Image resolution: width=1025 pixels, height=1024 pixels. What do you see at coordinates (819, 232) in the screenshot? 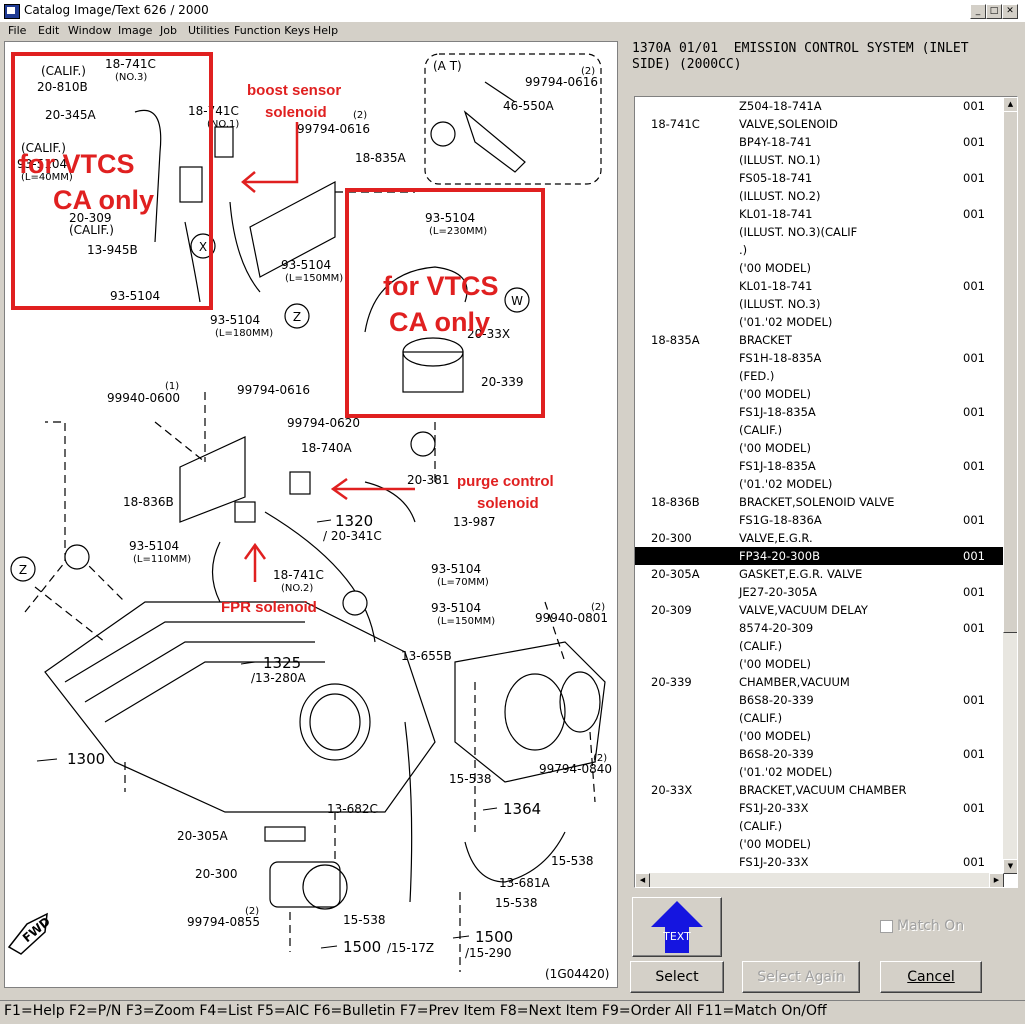
I see `list-item: (ILLUST. NO.3)(CALIF` at bounding box center [819, 232].